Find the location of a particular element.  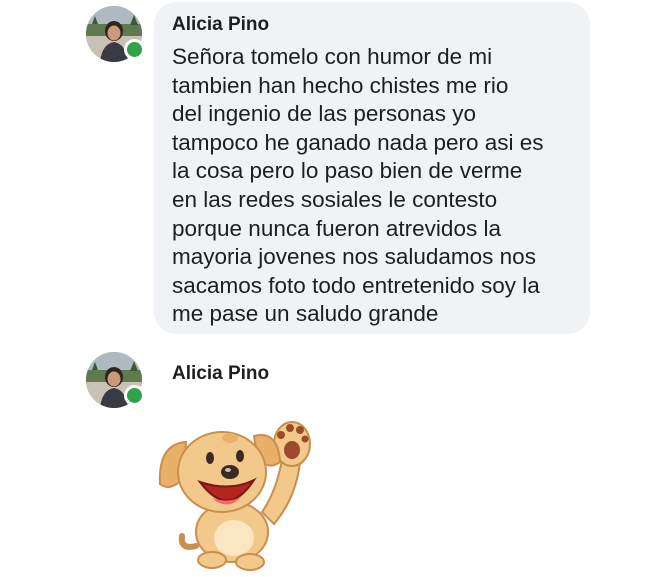

puppy-sticker-icon is located at coordinates (234, 496).